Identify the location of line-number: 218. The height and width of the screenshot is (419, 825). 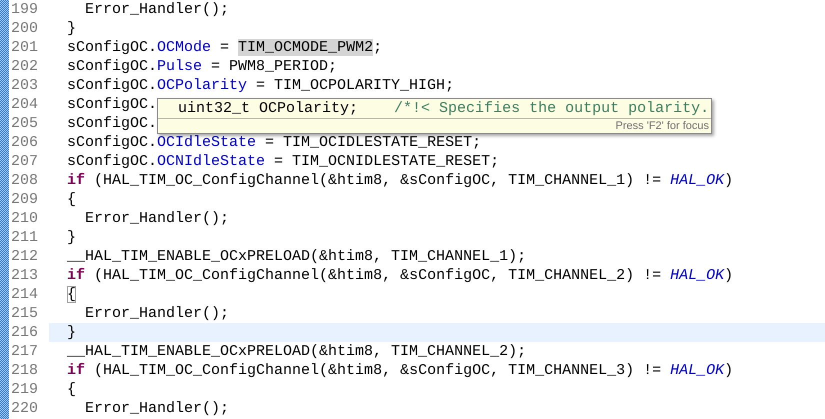
(25, 370).